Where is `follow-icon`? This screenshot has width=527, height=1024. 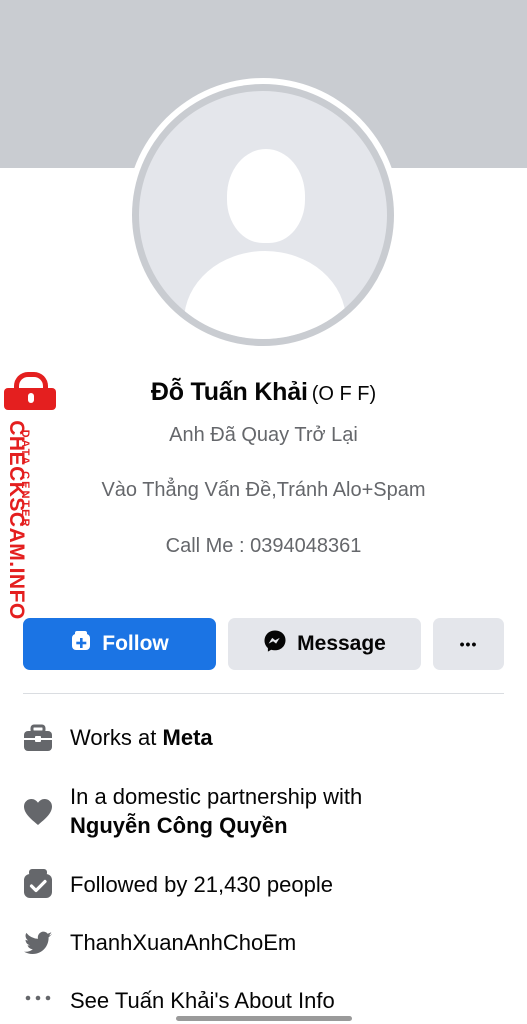
follow-icon is located at coordinates (81, 644).